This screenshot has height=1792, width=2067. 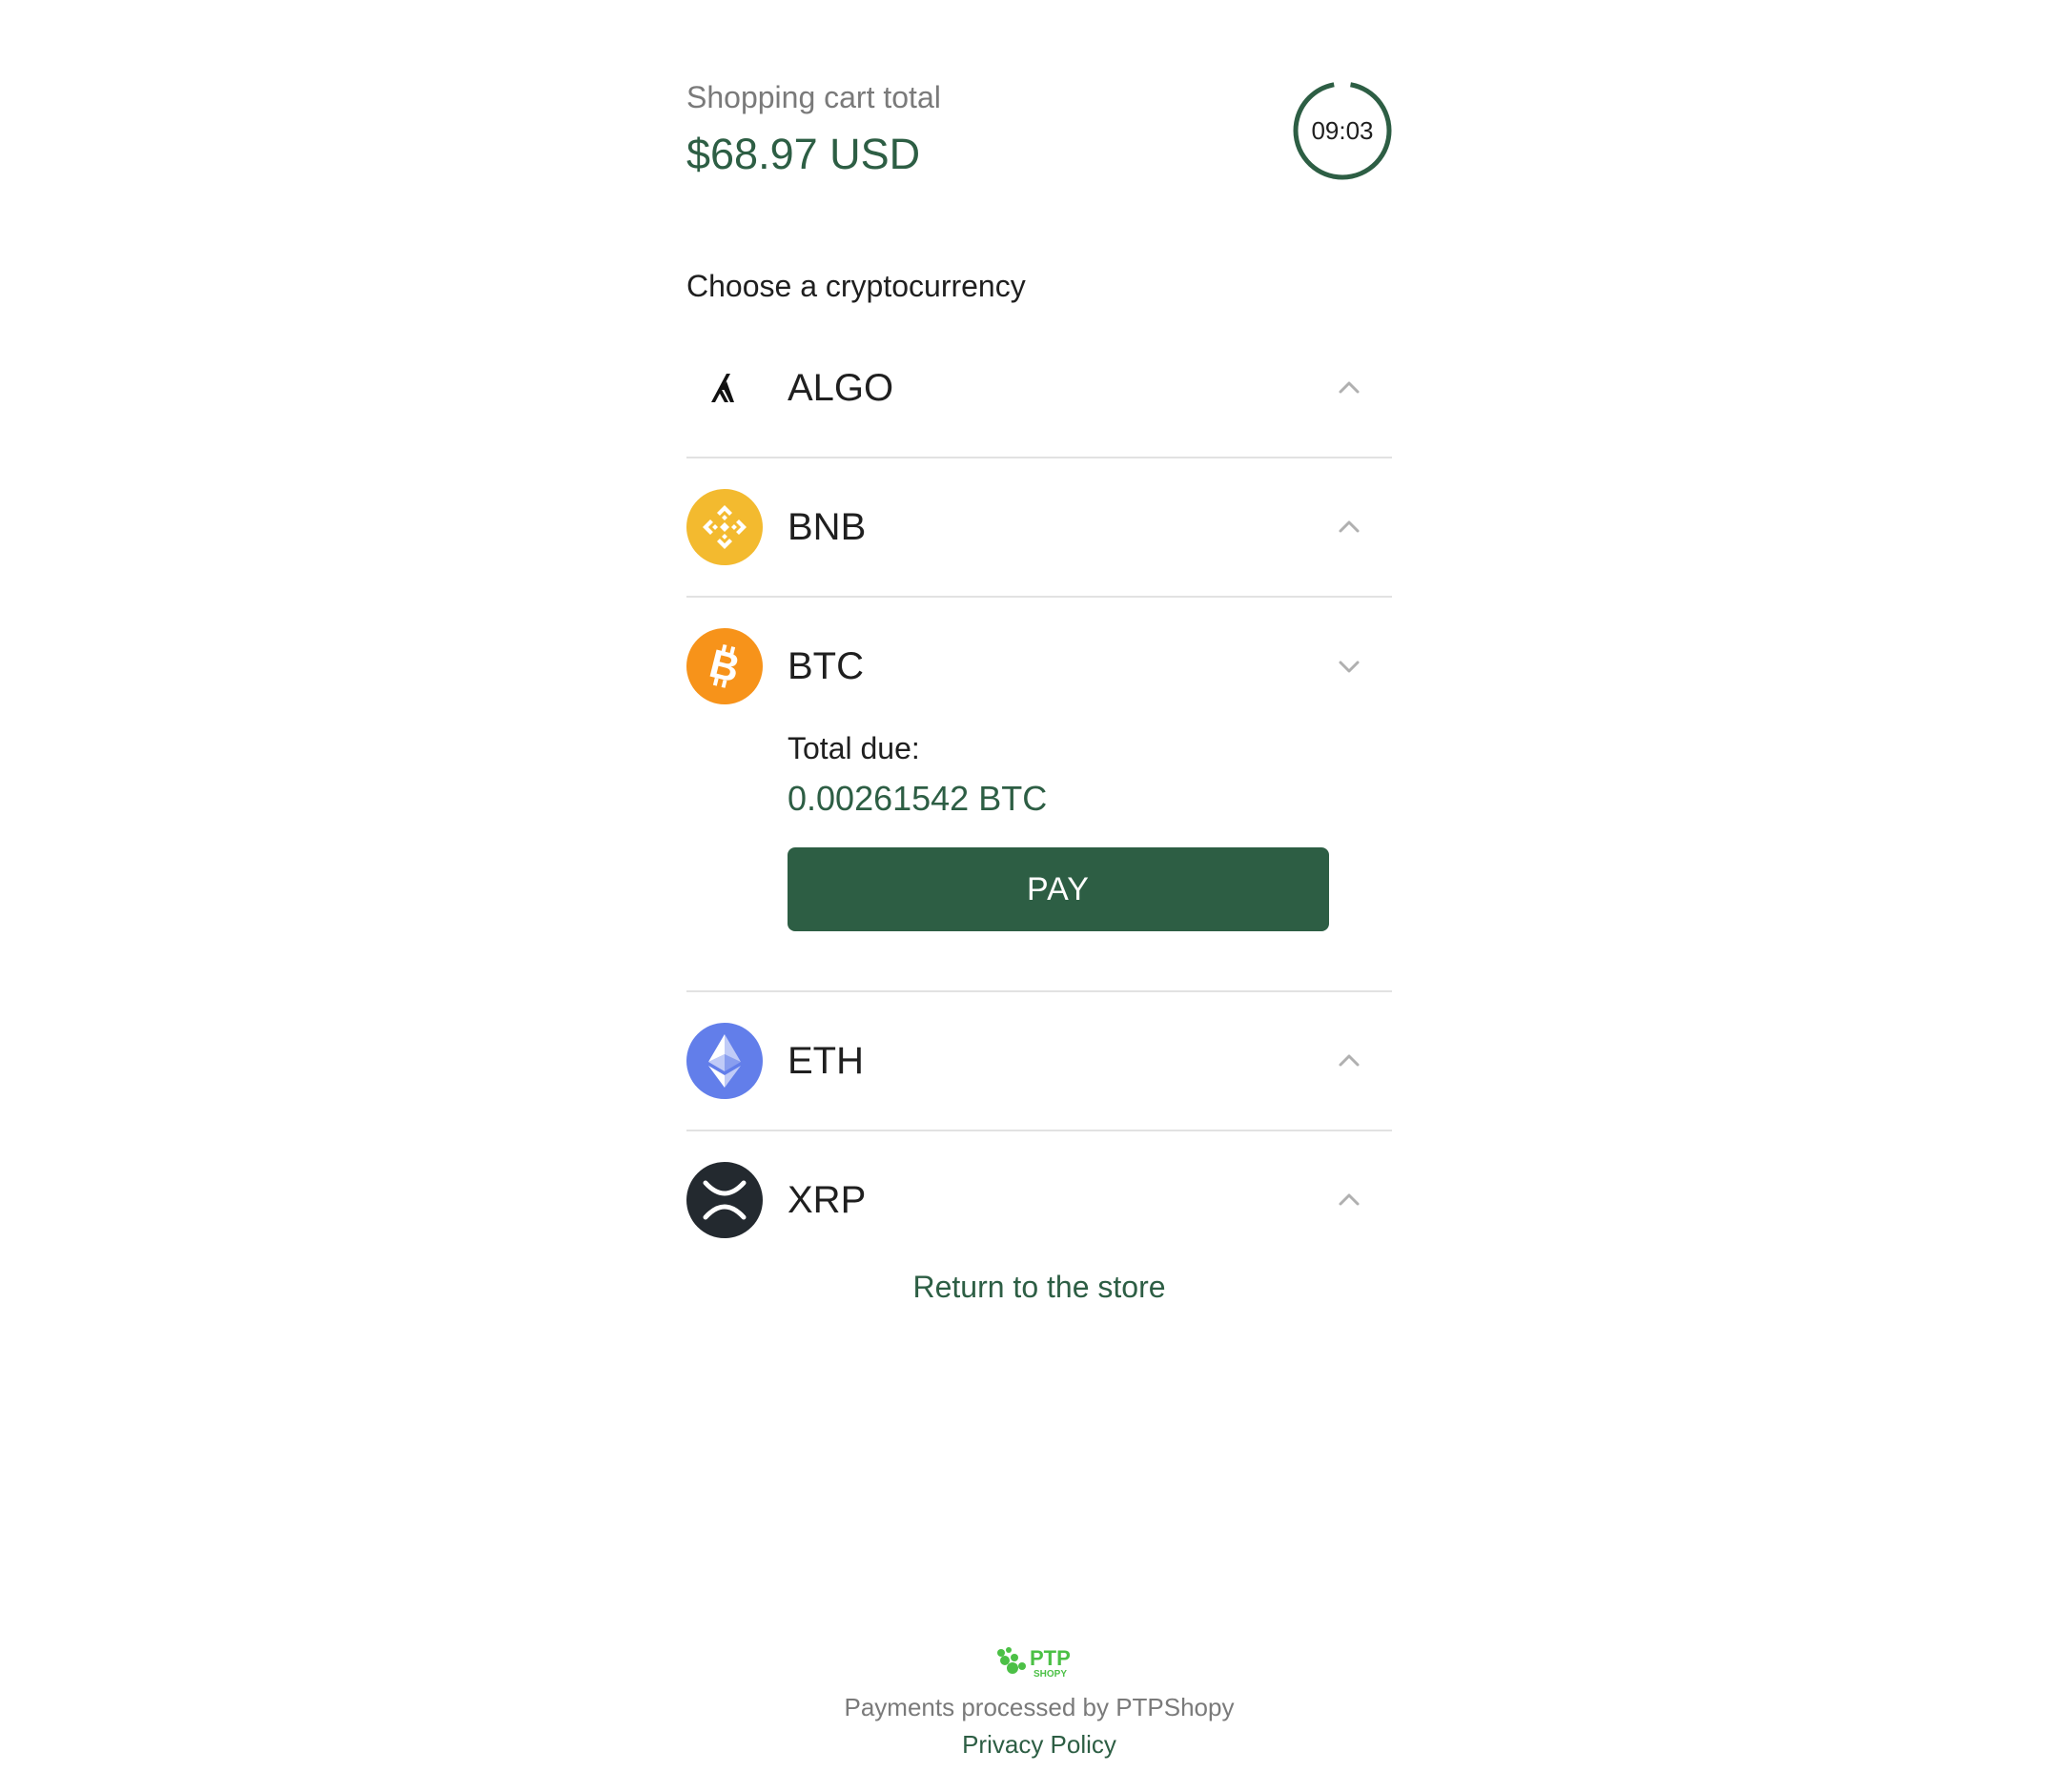 I want to click on crypto-toggle-algo: ALGO, so click(x=1039, y=388).